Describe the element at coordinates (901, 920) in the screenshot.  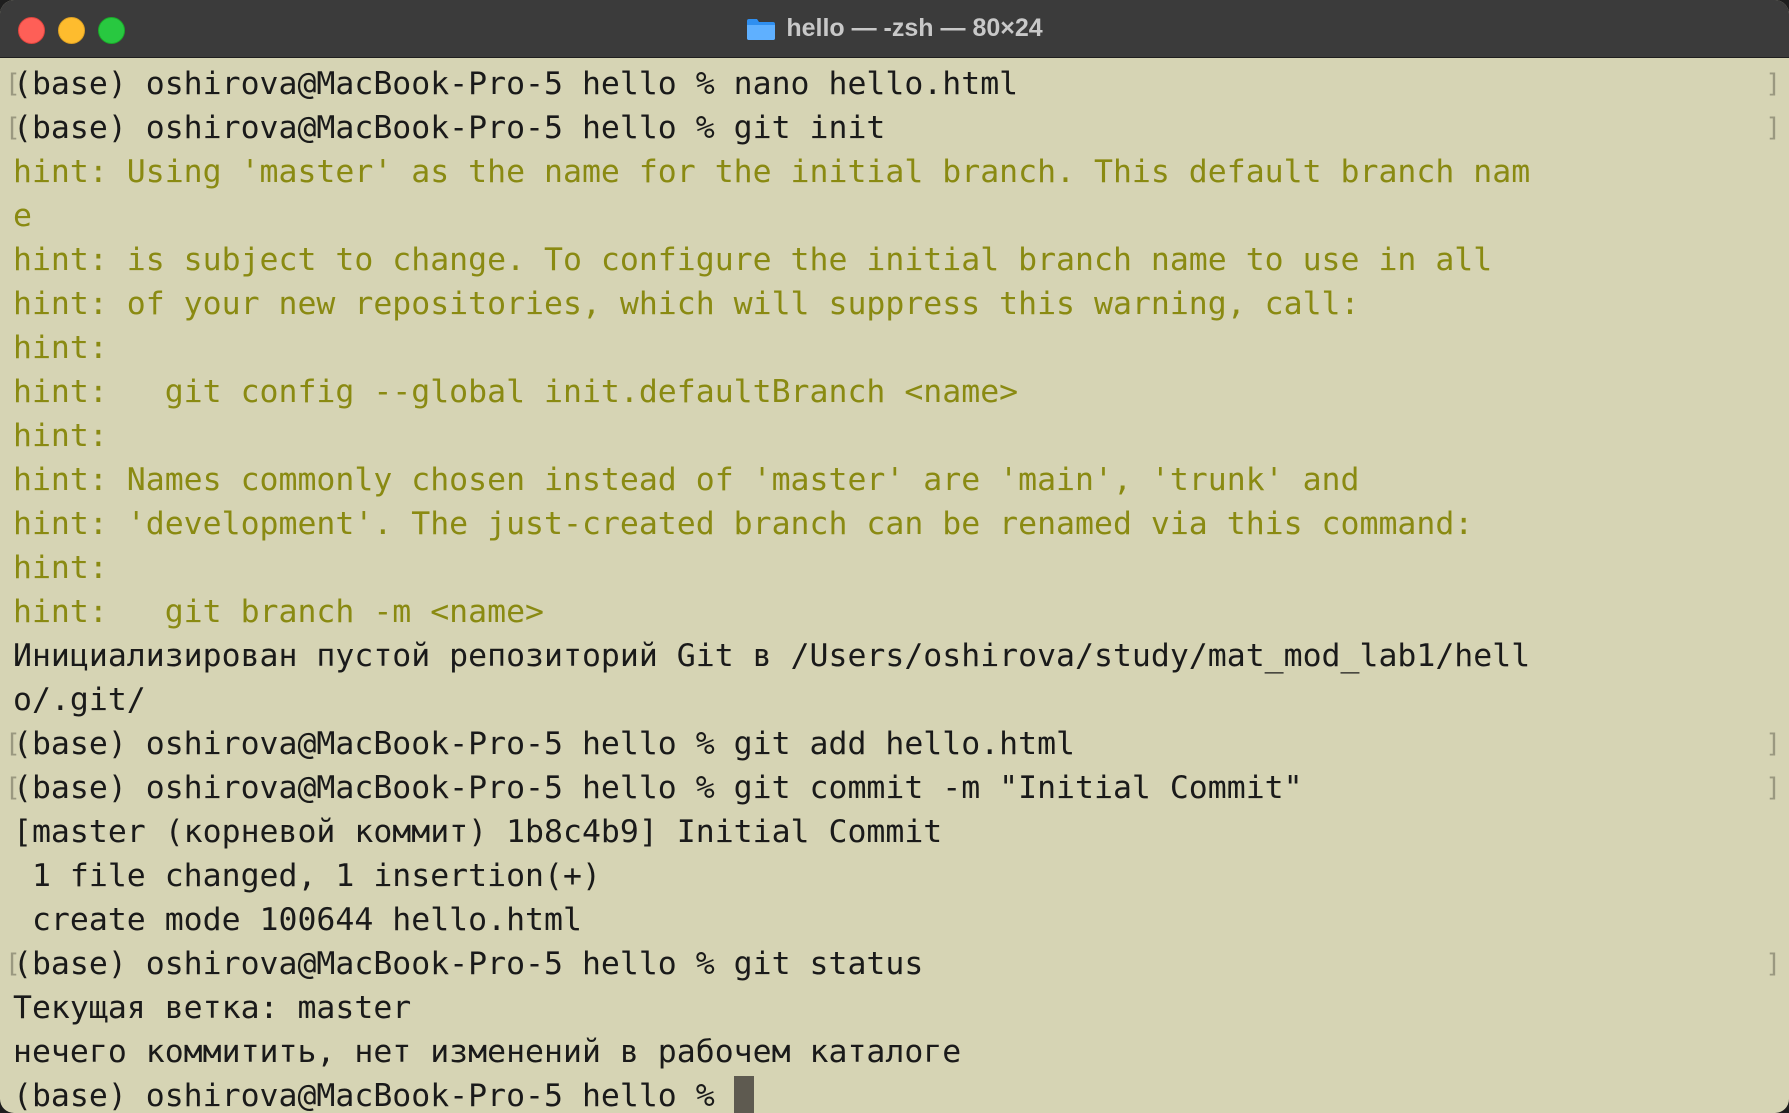
I see `output-line: create mode 100644 hello.html` at that location.